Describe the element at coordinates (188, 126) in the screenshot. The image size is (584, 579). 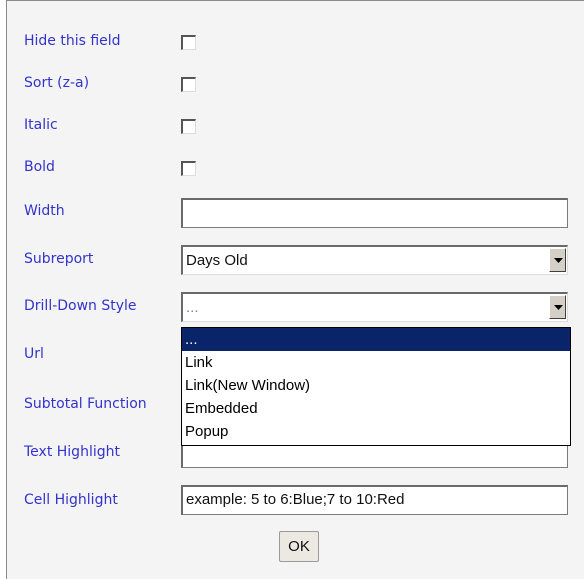
I see `italic-checkbox` at that location.